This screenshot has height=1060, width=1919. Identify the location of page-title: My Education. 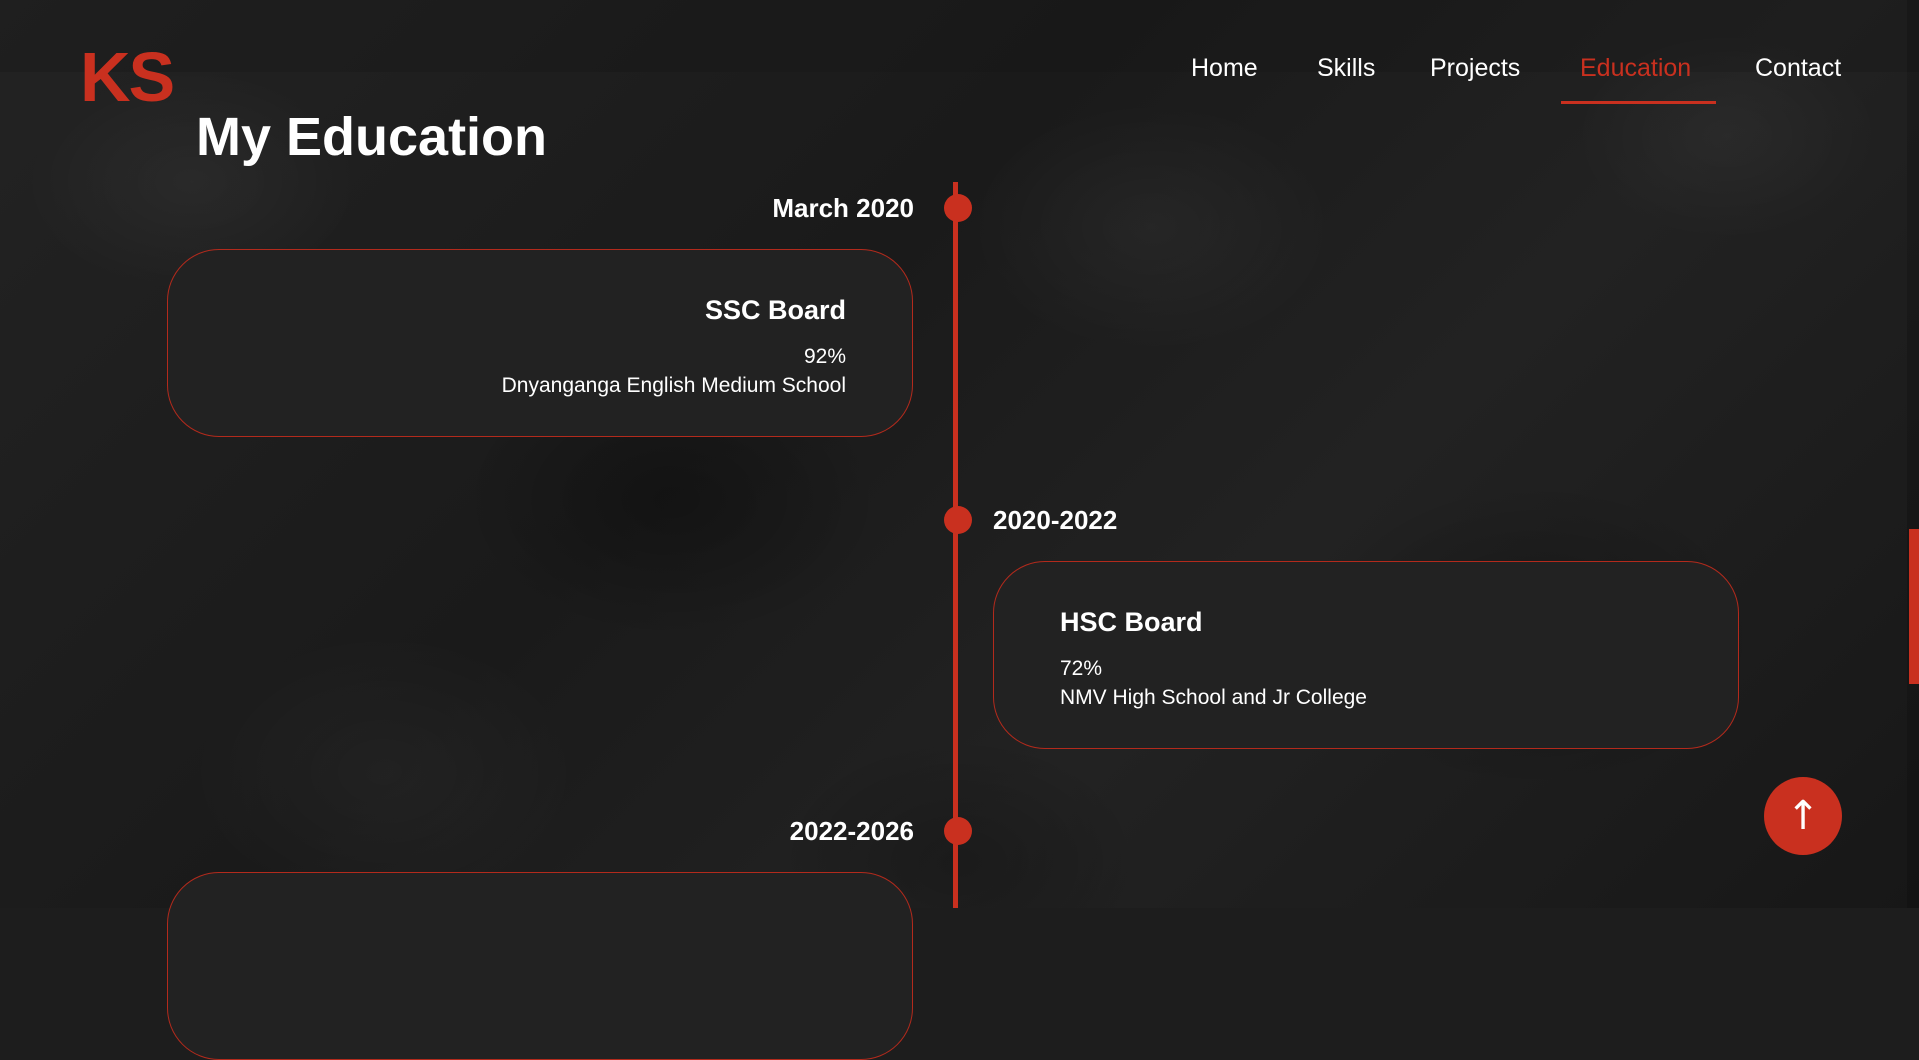
(372, 137).